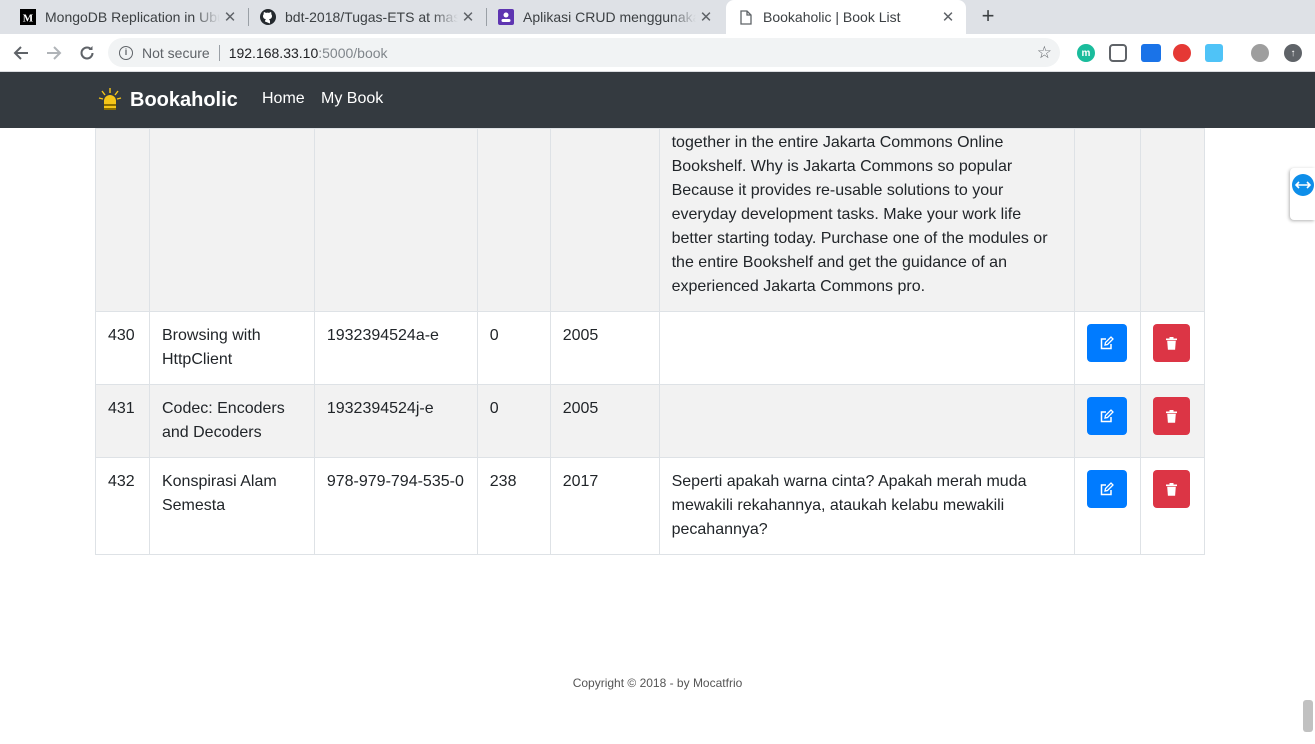 This screenshot has height=744, width=1315. Describe the element at coordinates (1151, 53) in the screenshot. I see `extension-calendar-icon` at that location.